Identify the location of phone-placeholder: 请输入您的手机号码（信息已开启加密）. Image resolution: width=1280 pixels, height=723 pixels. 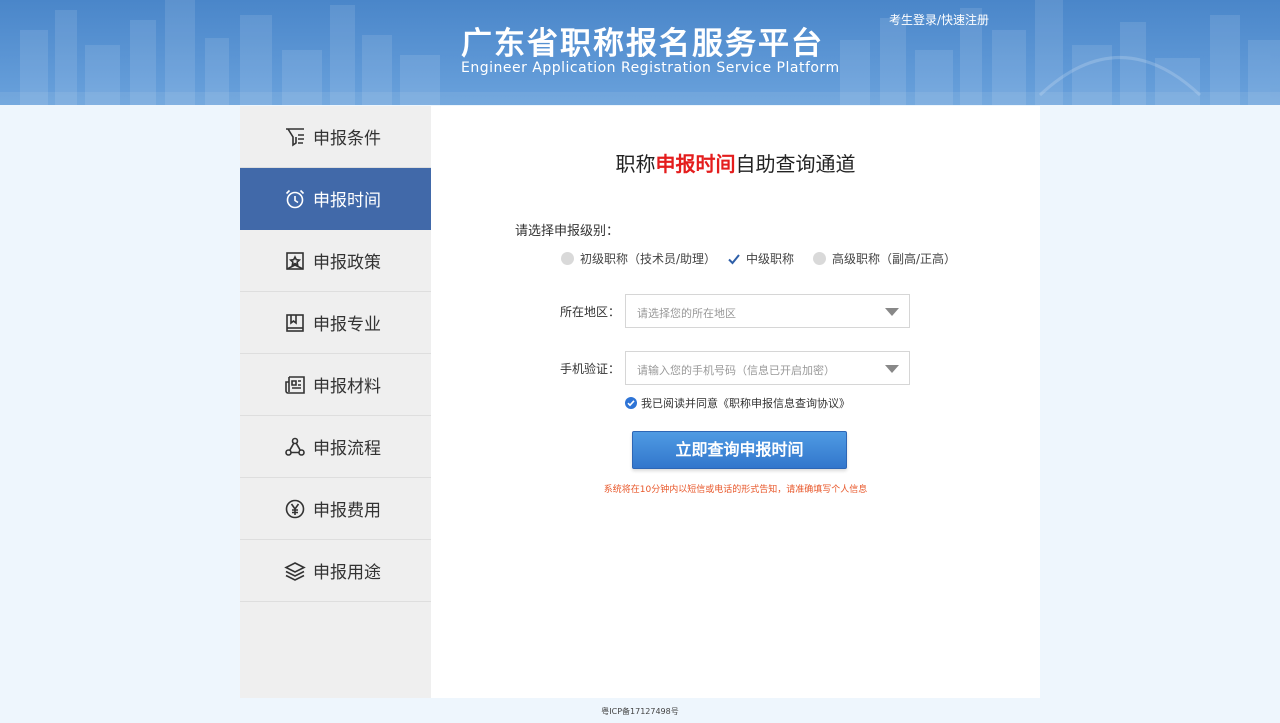
(736, 370).